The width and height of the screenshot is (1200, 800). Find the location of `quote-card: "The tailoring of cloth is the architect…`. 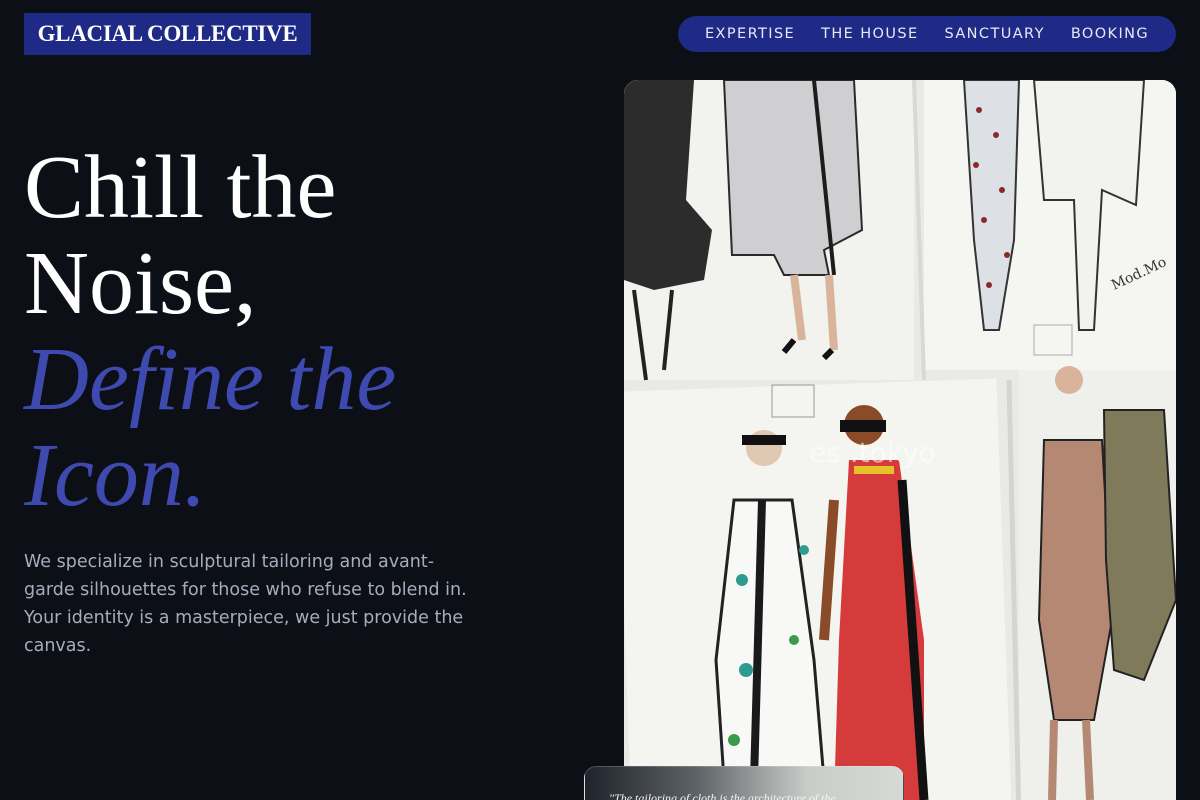

quote-card: "The tailoring of cloth is the architect… is located at coordinates (744, 783).